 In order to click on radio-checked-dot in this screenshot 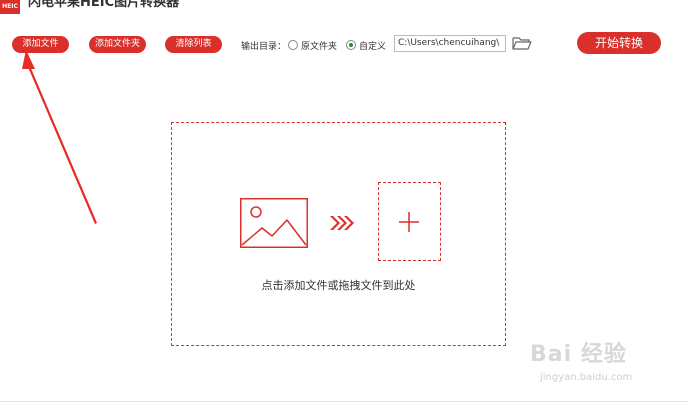, I will do `click(351, 45)`.